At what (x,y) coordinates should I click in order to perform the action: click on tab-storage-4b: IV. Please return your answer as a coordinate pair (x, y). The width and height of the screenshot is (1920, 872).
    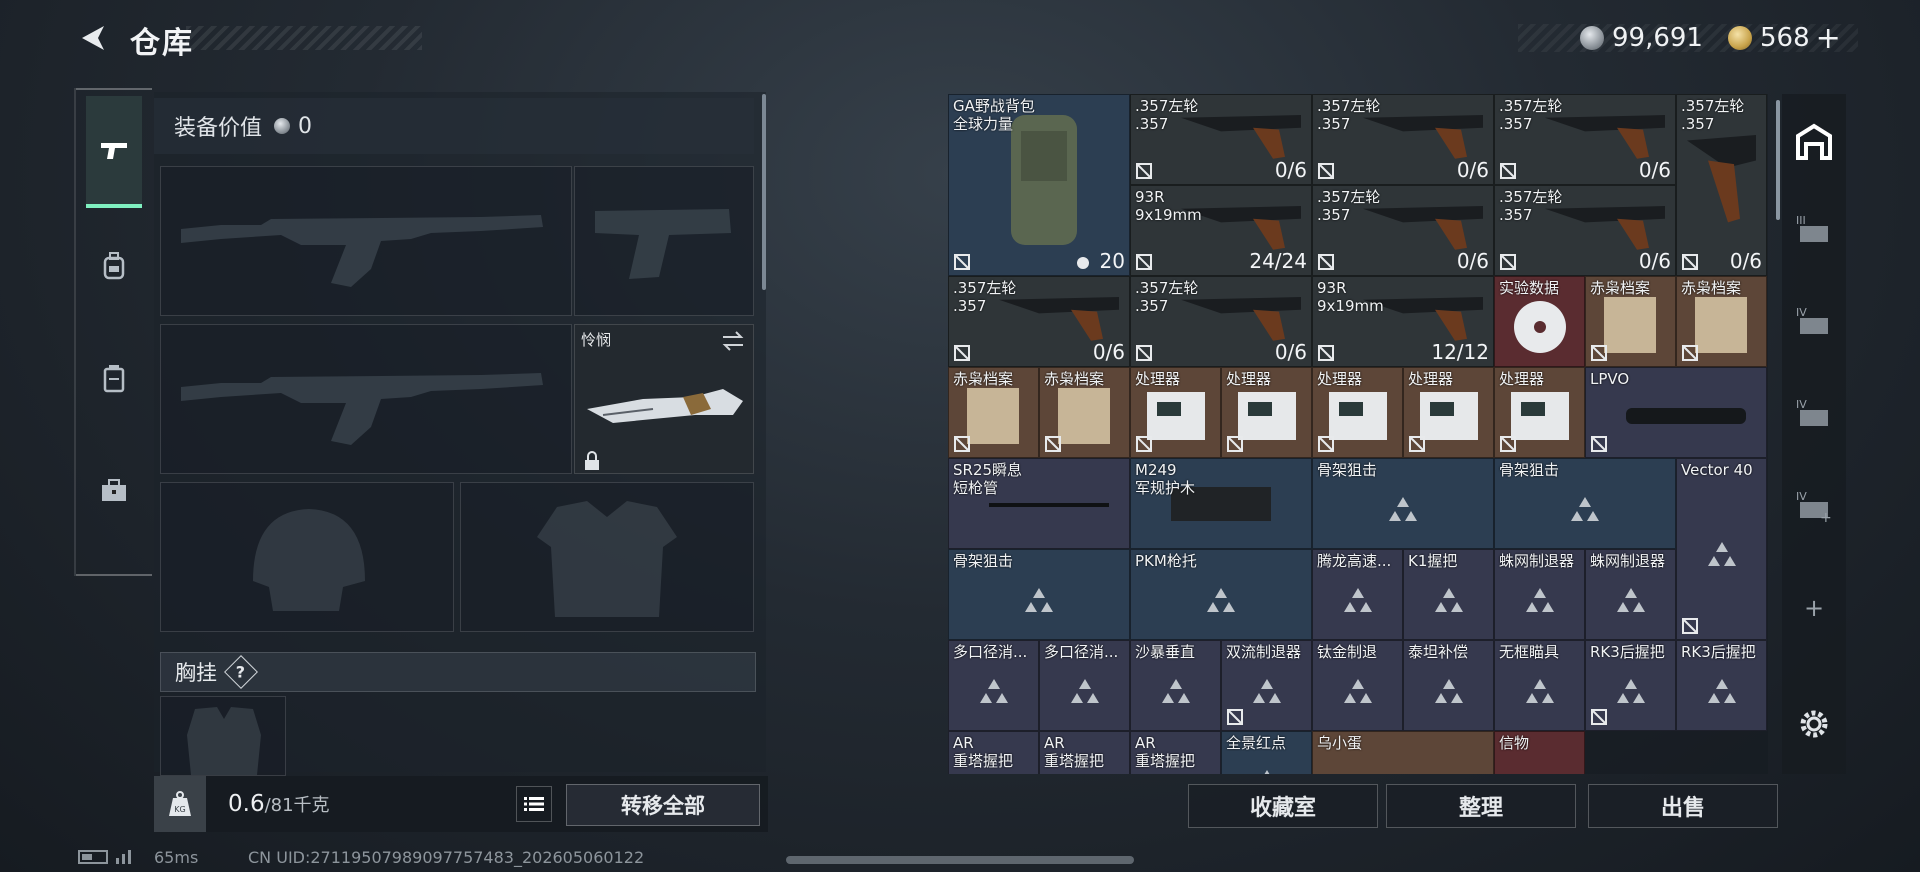
    Looking at the image, I should click on (1814, 414).